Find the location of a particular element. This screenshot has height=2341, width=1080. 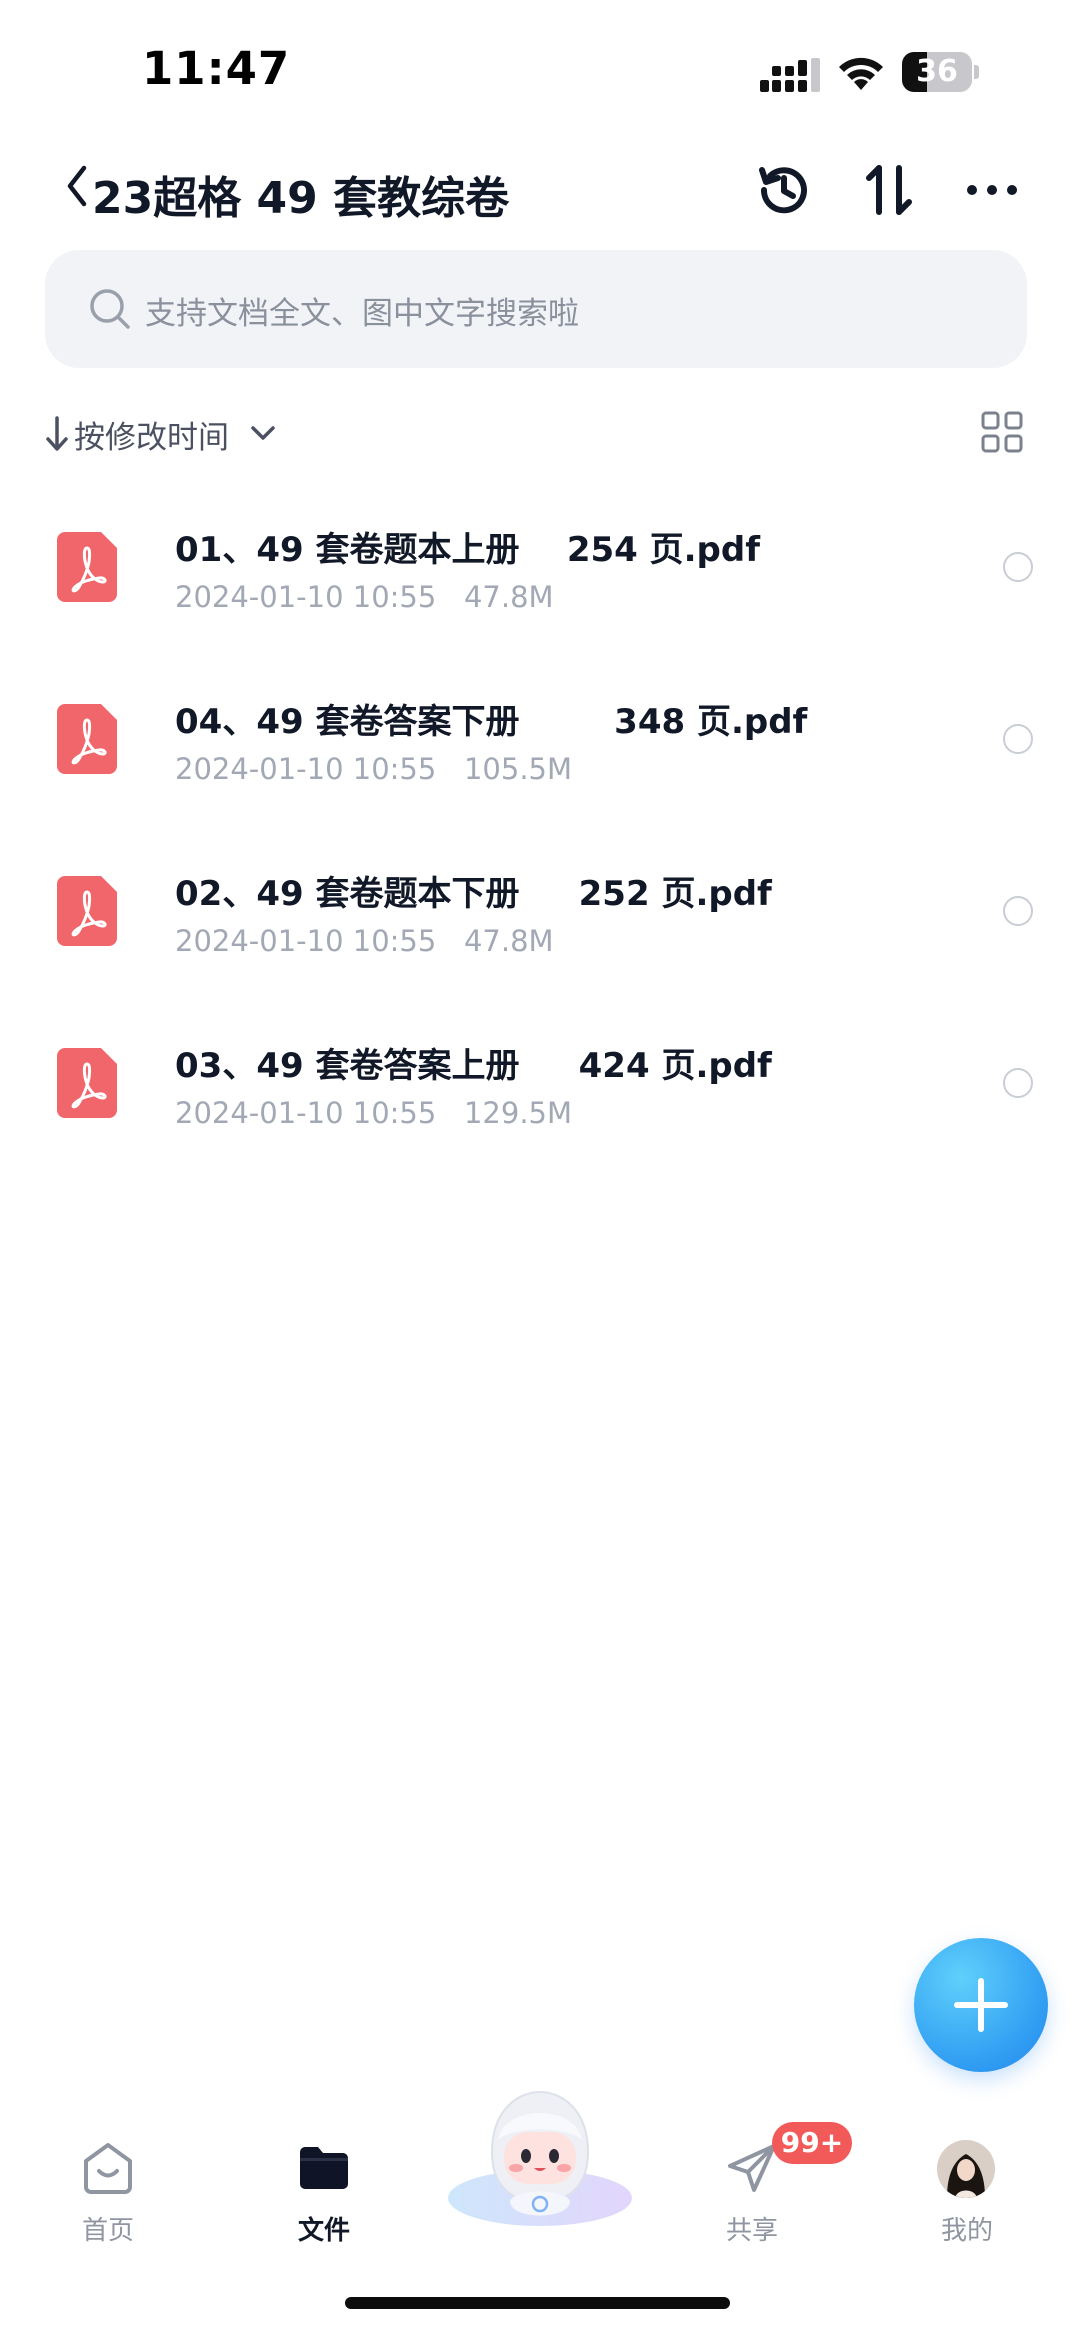

search-placeholder: 支持文档全文、图中文字搜索啦 is located at coordinates (362, 314).